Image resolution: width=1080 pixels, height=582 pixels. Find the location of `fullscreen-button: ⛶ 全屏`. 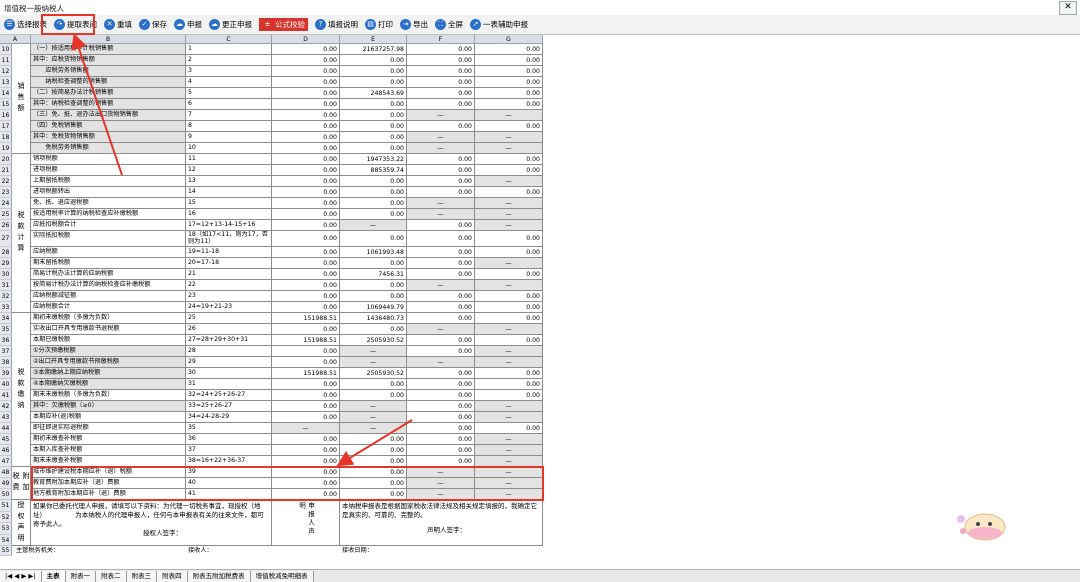

fullscreen-button: ⛶ 全屏 is located at coordinates (449, 24).